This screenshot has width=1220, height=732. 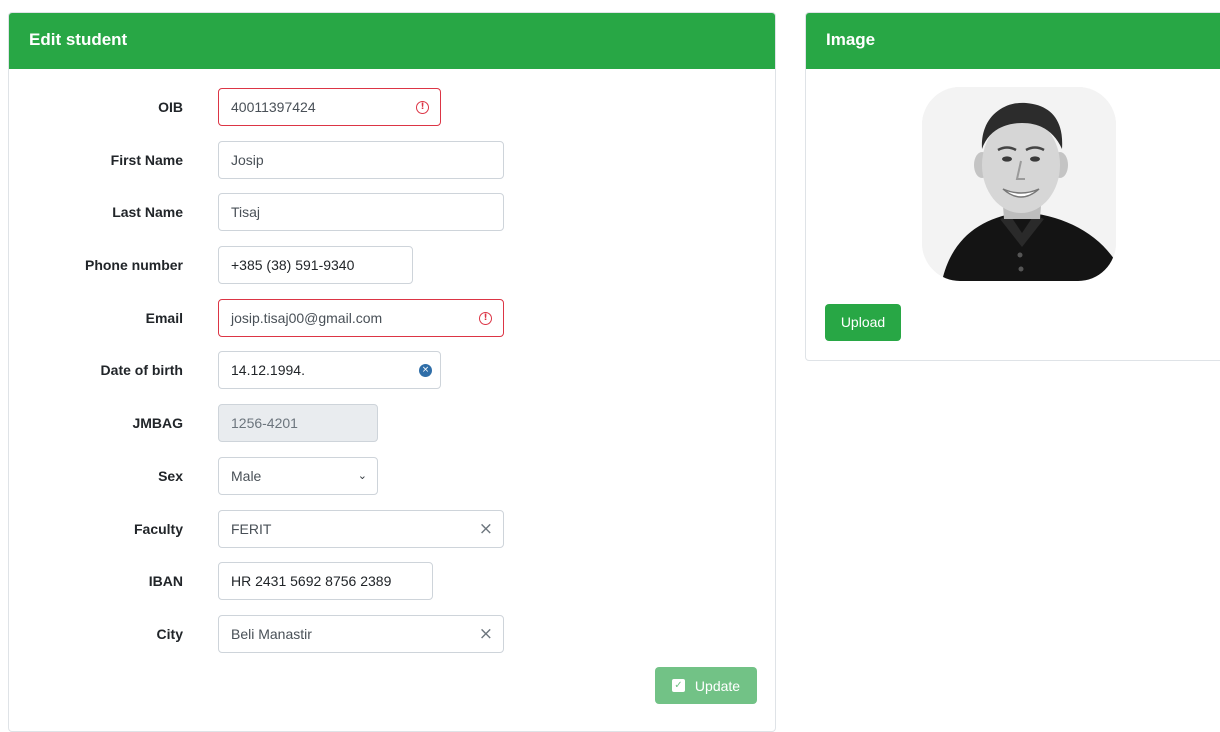 I want to click on email-label: Email, so click(x=164, y=318).